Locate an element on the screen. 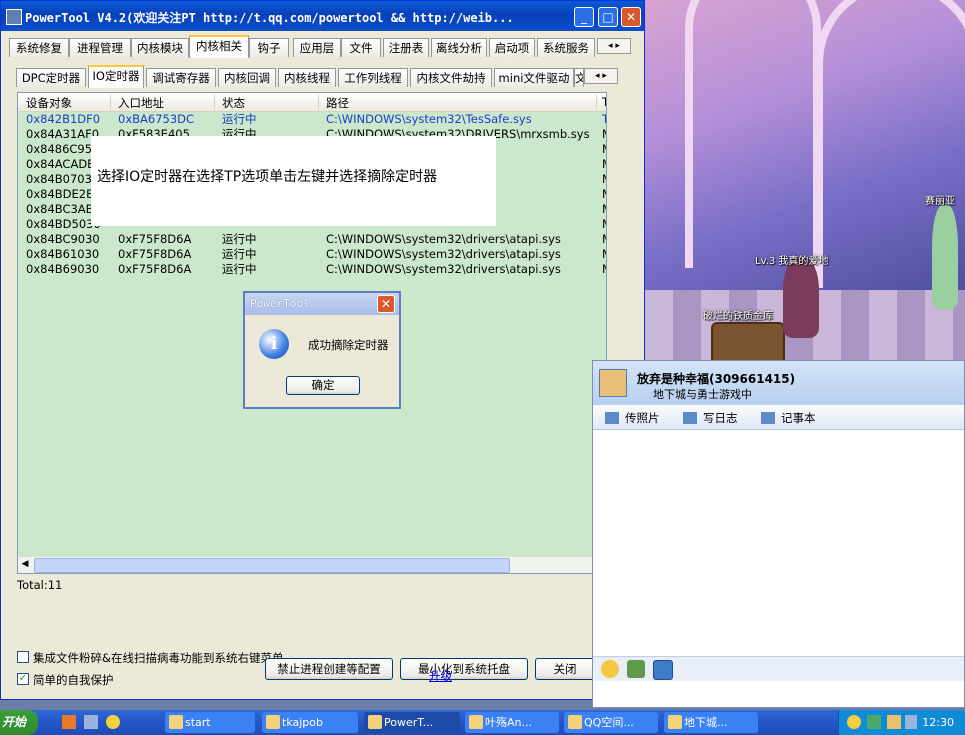  dialog-ok-button: 确定 is located at coordinates (323, 385).